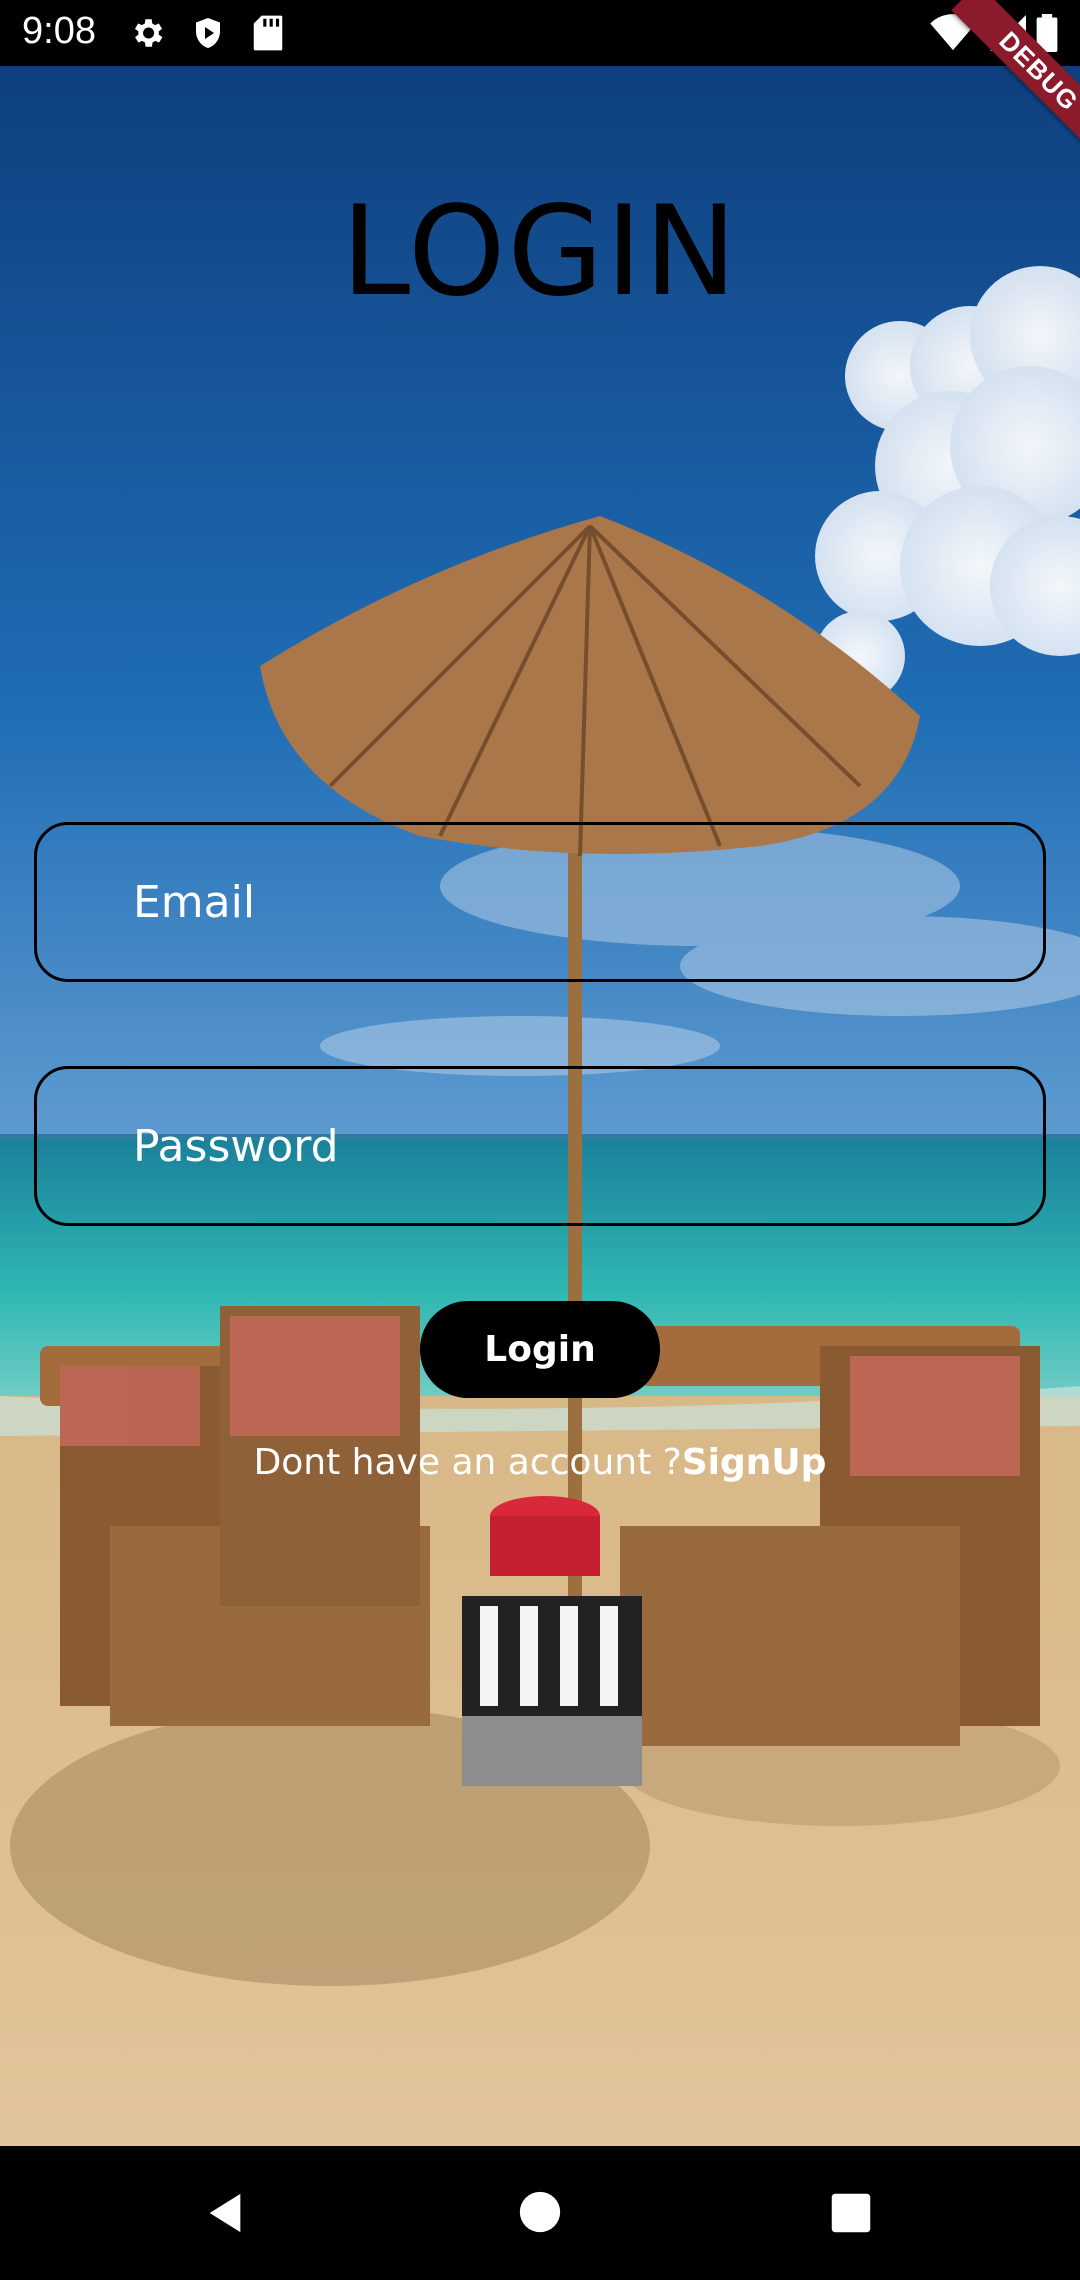  I want to click on navigation-bar, so click(540, 2213).